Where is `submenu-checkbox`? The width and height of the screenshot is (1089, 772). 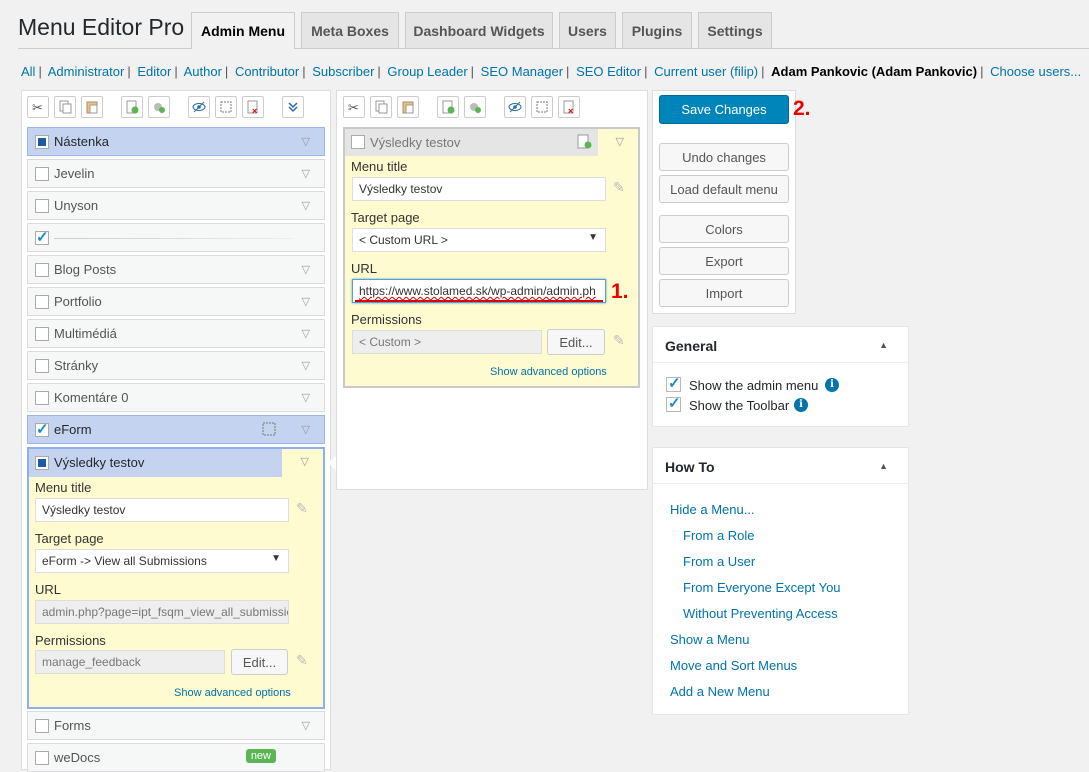 submenu-checkbox is located at coordinates (358, 142).